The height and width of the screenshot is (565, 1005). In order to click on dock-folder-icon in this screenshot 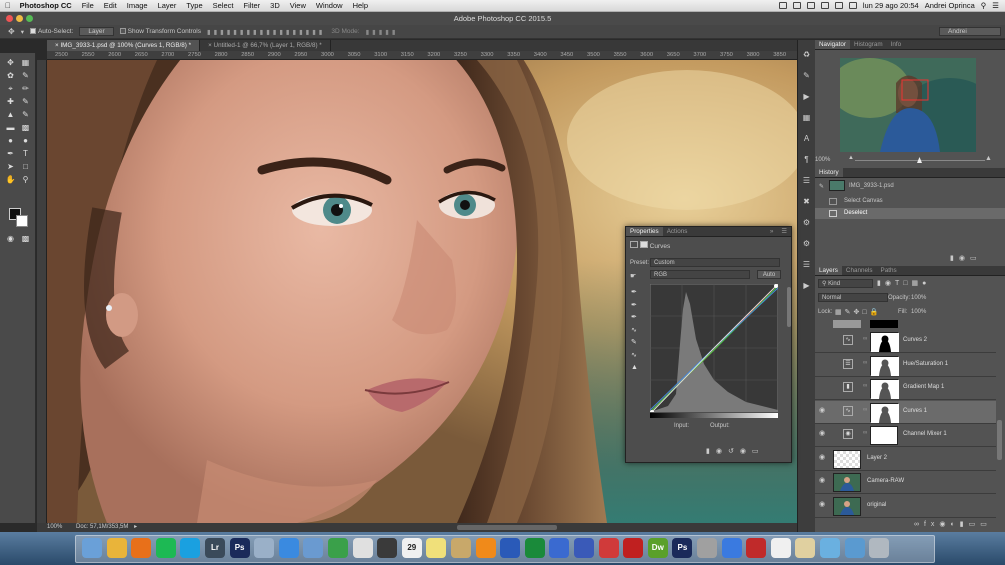, I will do `click(854, 548)`.